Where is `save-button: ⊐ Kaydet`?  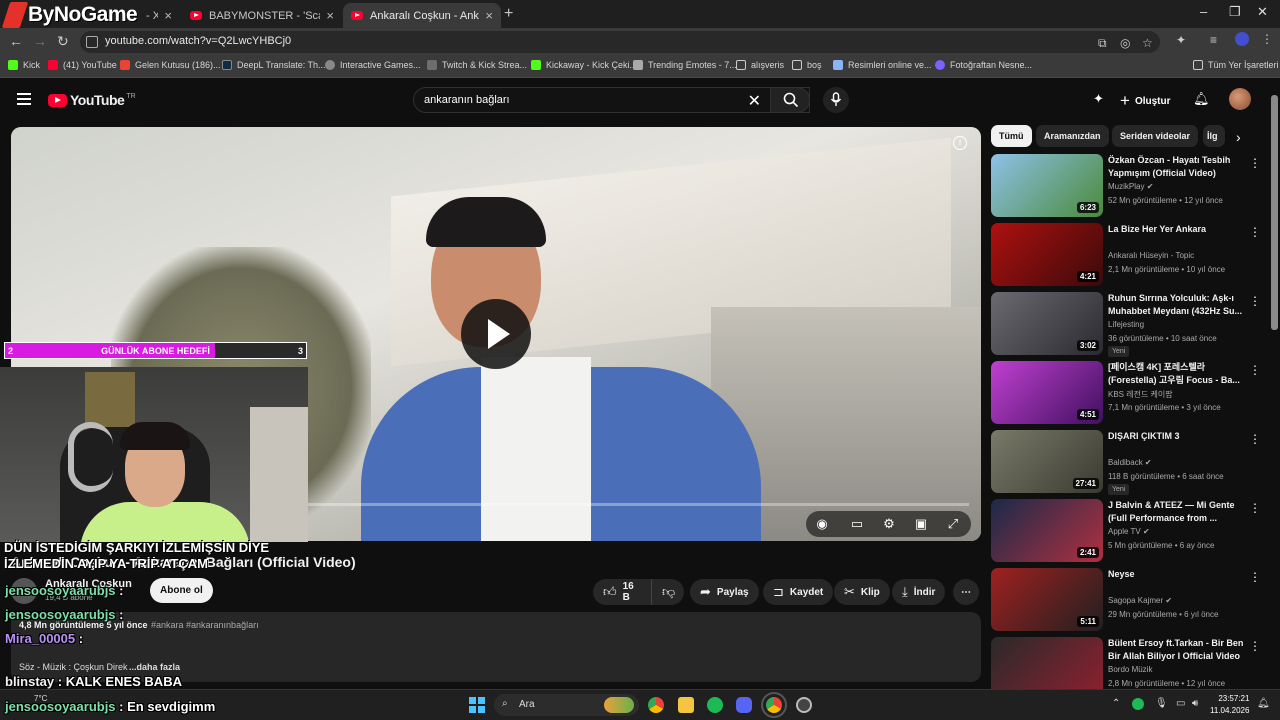 save-button: ⊐ Kaydet is located at coordinates (798, 592).